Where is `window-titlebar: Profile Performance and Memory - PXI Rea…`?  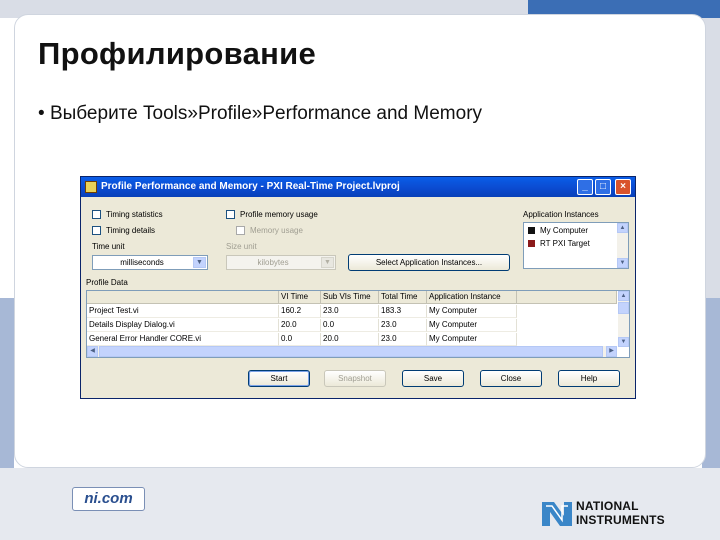
window-titlebar: Profile Performance and Memory - PXI Rea… is located at coordinates (358, 187).